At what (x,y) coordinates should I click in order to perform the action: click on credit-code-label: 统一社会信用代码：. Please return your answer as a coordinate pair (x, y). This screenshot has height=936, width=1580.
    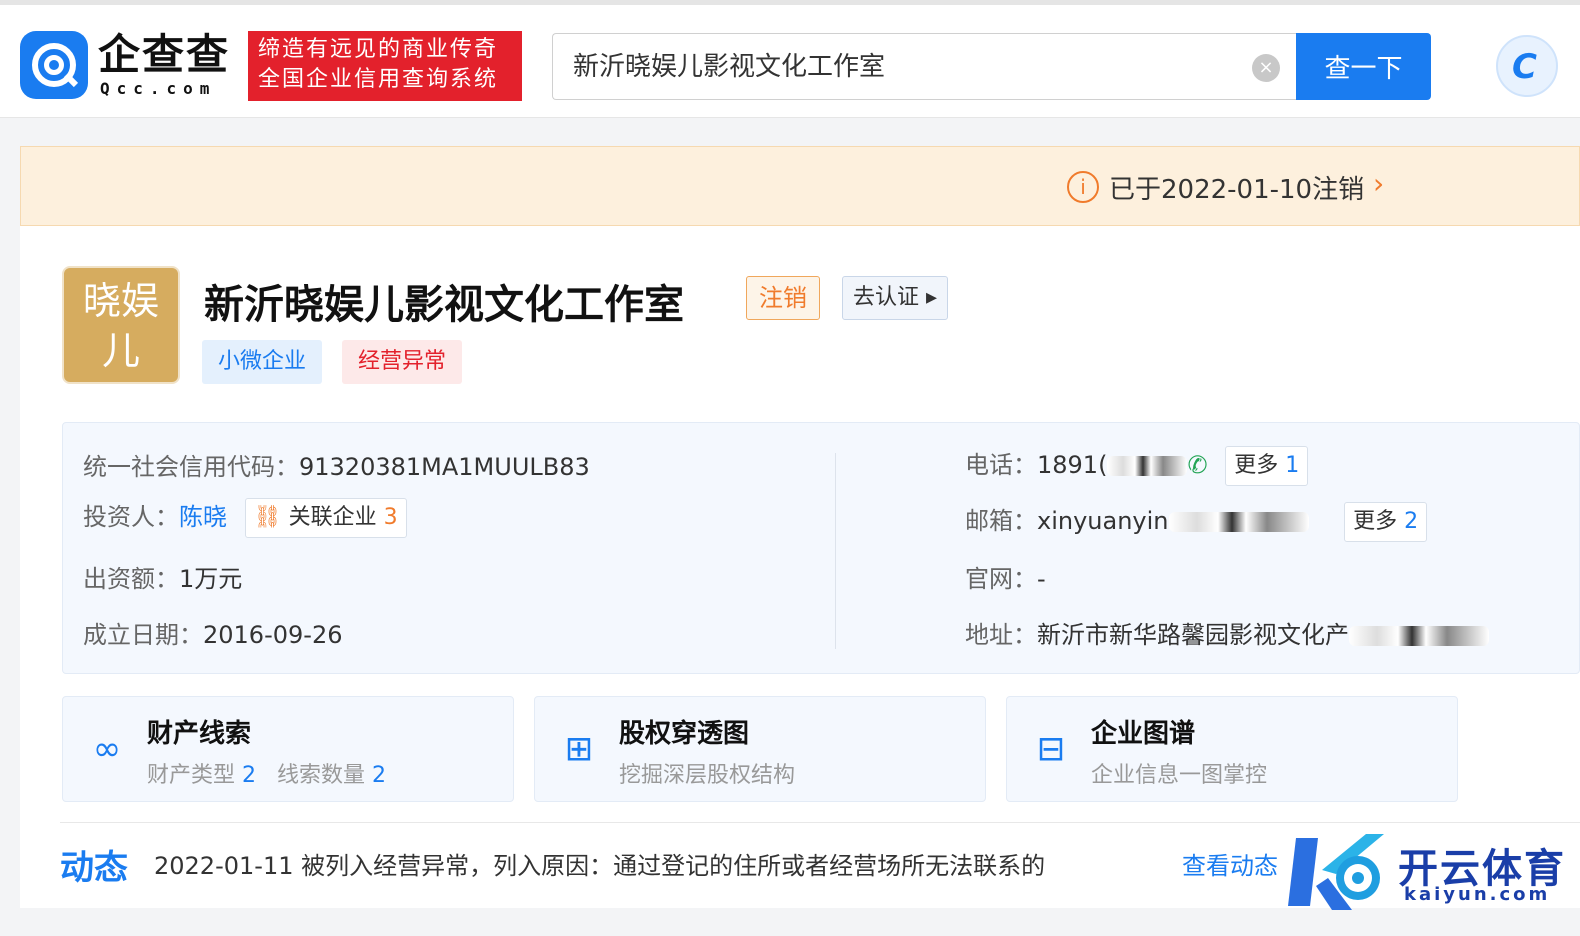
    Looking at the image, I should click on (191, 467).